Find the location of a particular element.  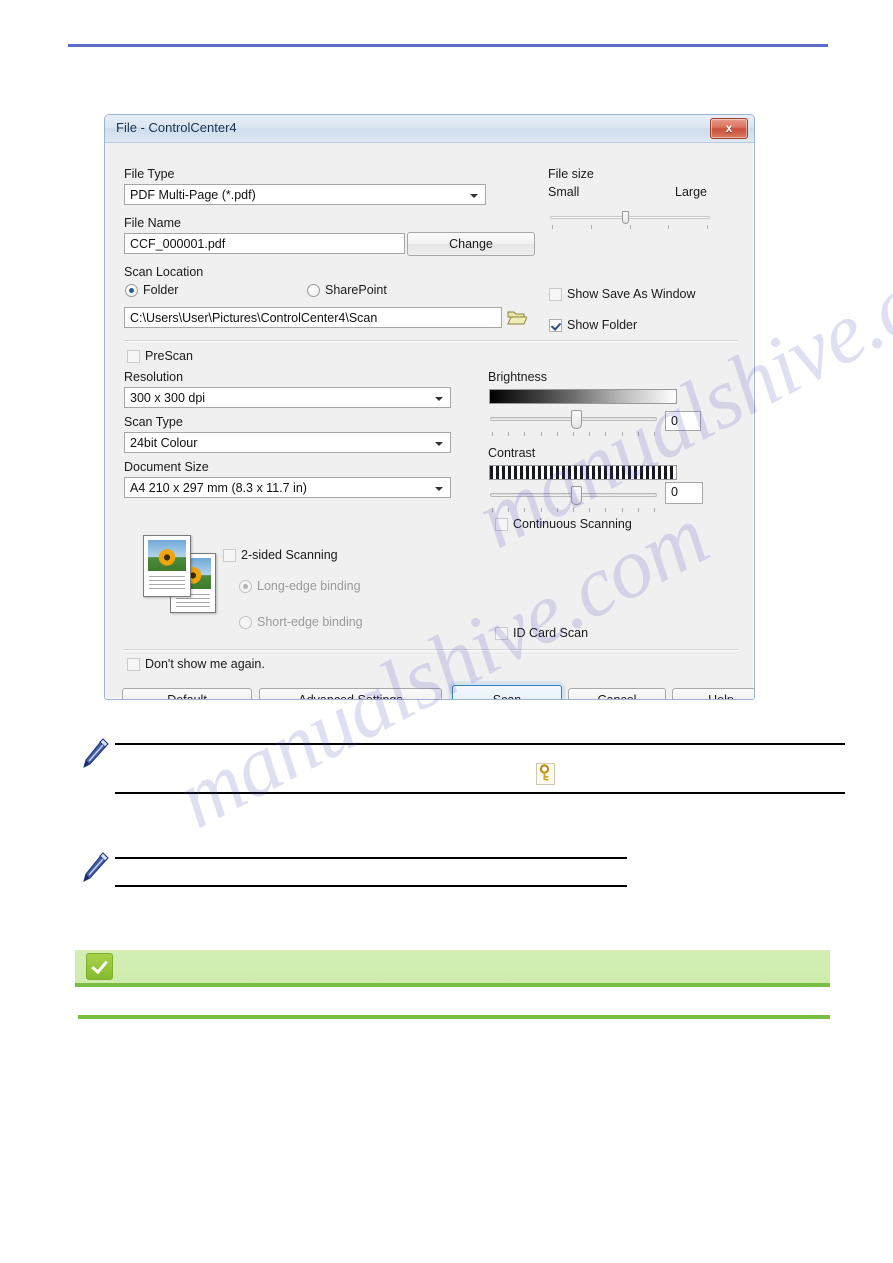

document-text-lines is located at coordinates (167, 584).